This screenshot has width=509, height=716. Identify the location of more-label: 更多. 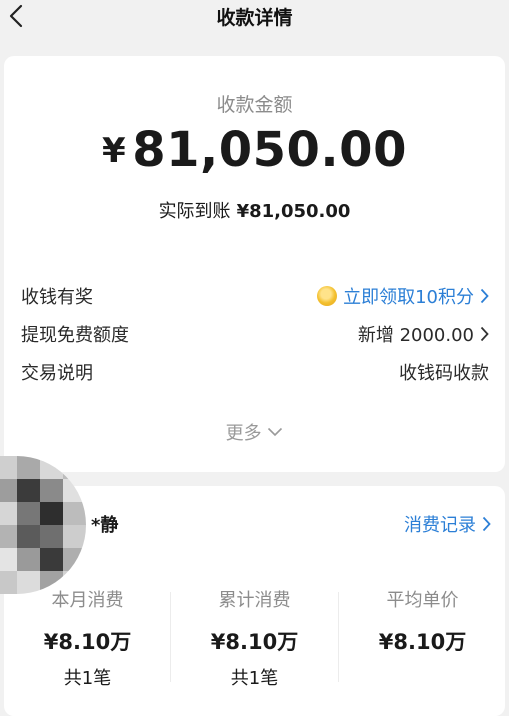
(243, 433).